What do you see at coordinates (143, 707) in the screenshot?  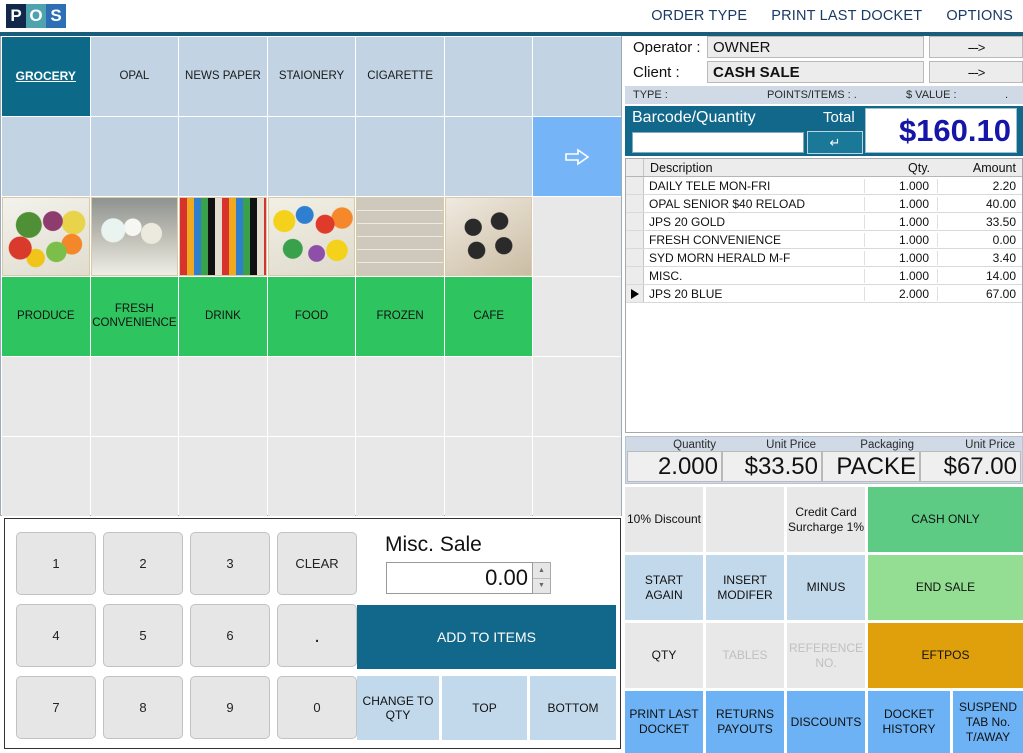 I see `key-8: 8` at bounding box center [143, 707].